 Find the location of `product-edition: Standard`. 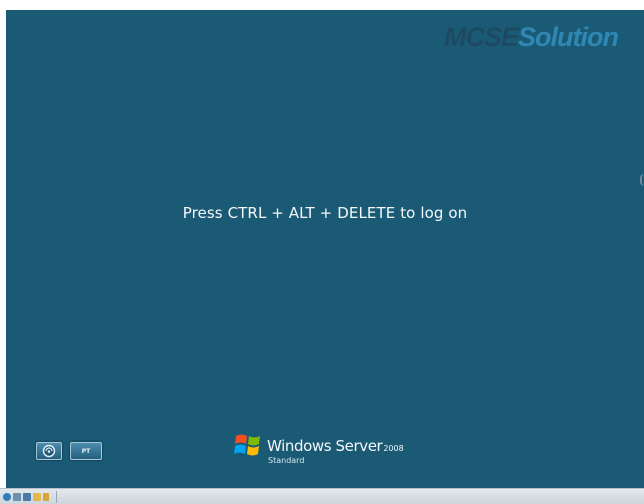

product-edition: Standard is located at coordinates (286, 460).